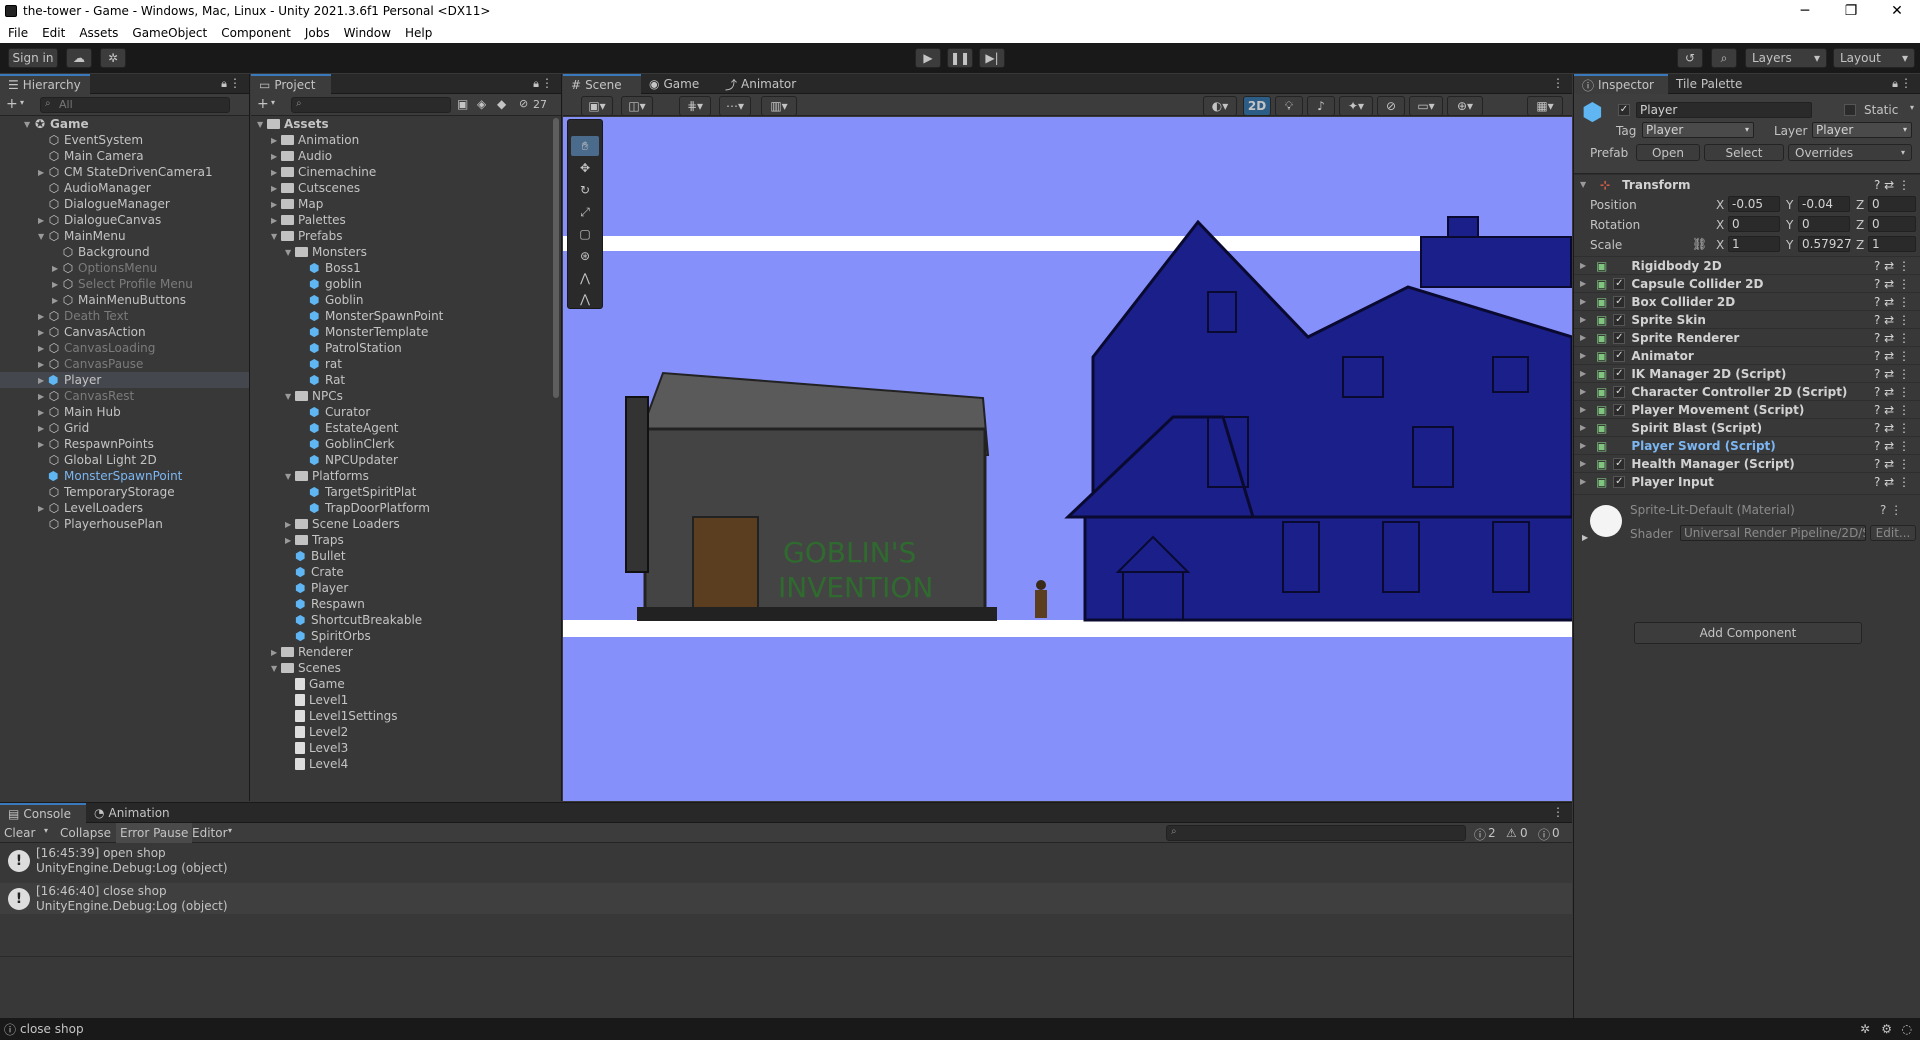 The image size is (1920, 1040). Describe the element at coordinates (400, 508) in the screenshot. I see `project-item: ⬢ TrapDoorPlatform` at that location.